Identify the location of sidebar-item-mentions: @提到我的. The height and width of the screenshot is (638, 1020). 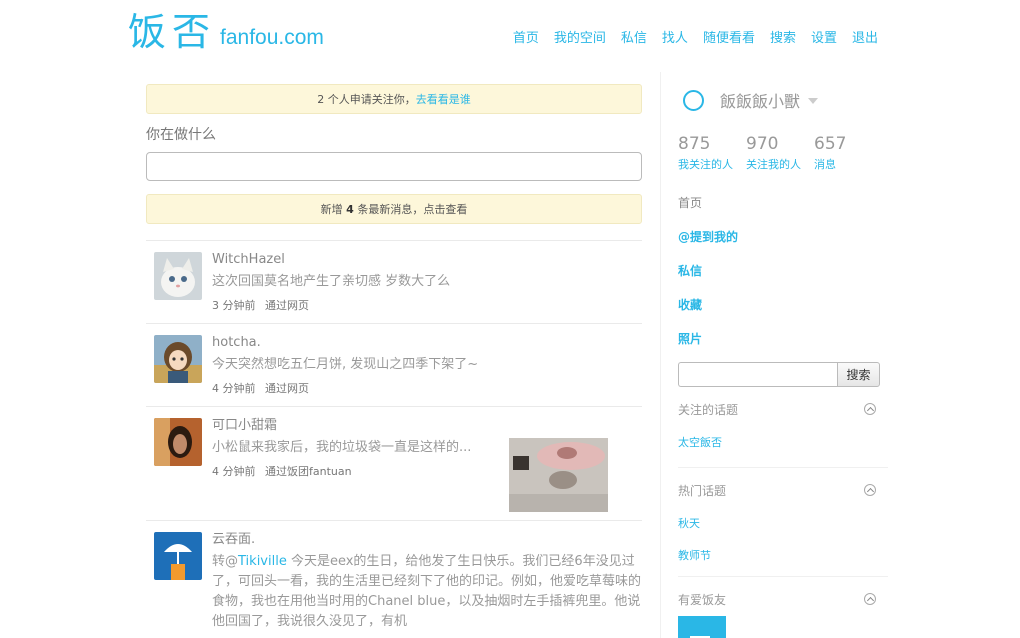
(786, 236).